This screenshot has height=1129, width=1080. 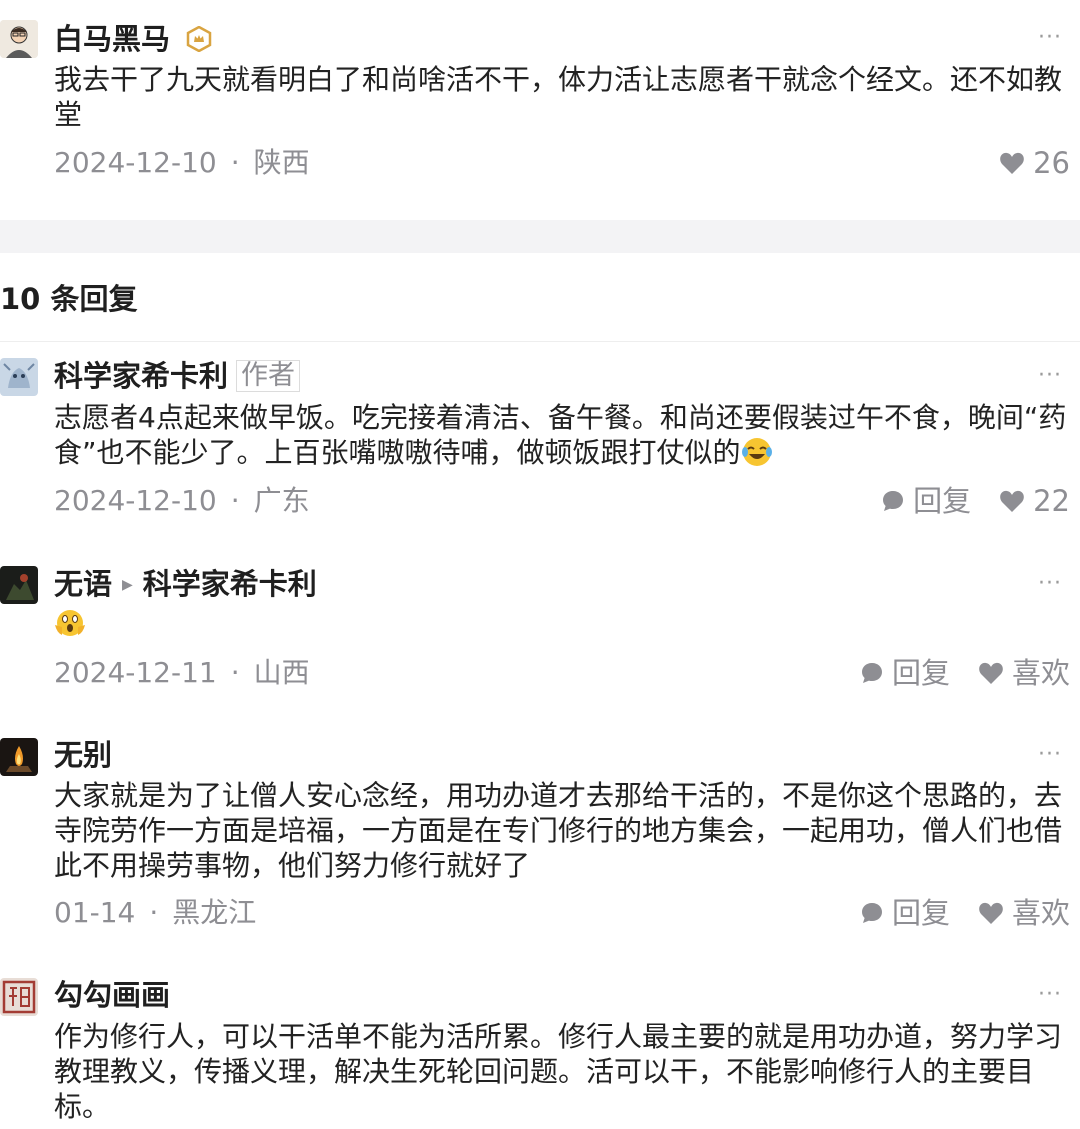 What do you see at coordinates (141, 376) in the screenshot?
I see `comment-author-name: 科学家希卡利` at bounding box center [141, 376].